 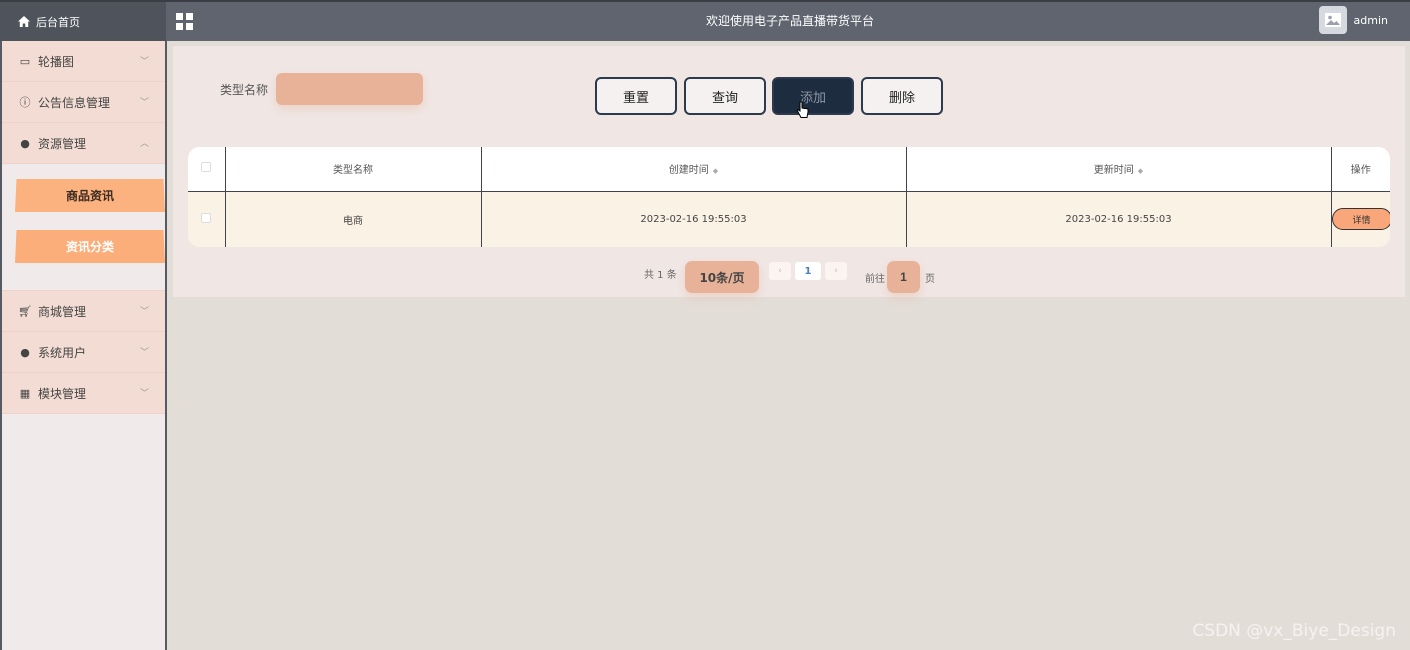 I want to click on sidebar-item-label: 公告信息管理, so click(x=74, y=102).